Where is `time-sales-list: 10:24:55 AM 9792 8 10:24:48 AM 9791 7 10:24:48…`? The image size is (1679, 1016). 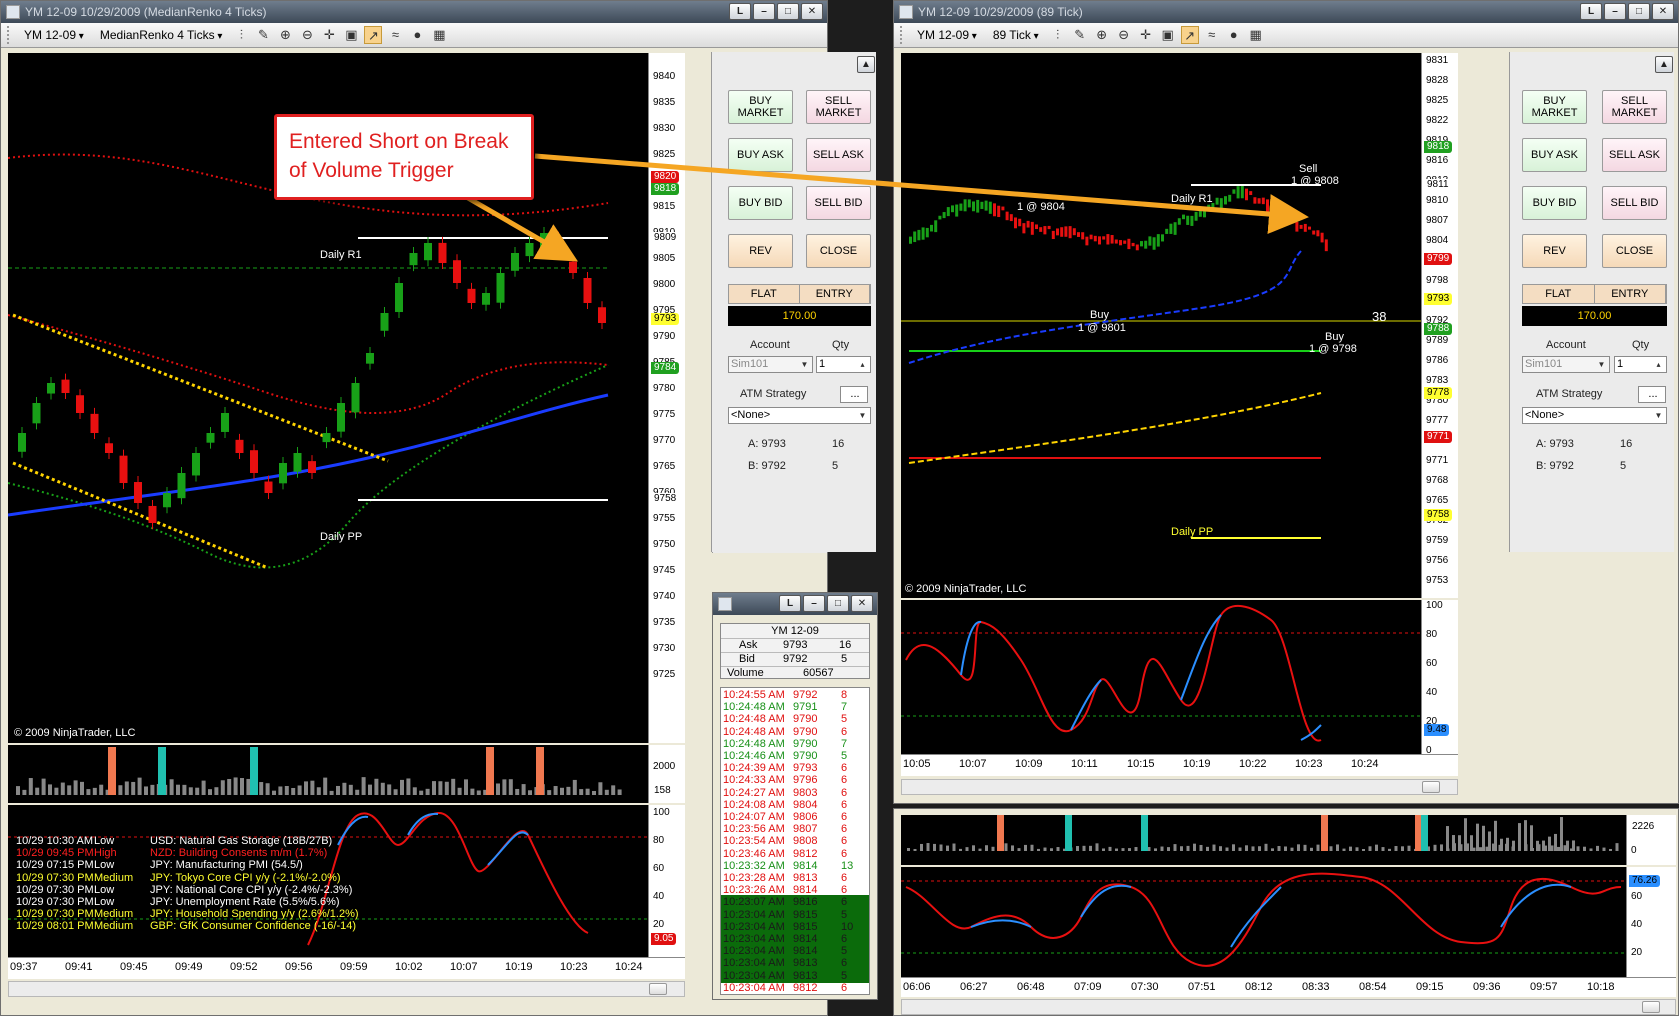 time-sales-list: 10:24:55 AM 9792 8 10:24:48 AM 9791 7 10:24:48… is located at coordinates (795, 841).